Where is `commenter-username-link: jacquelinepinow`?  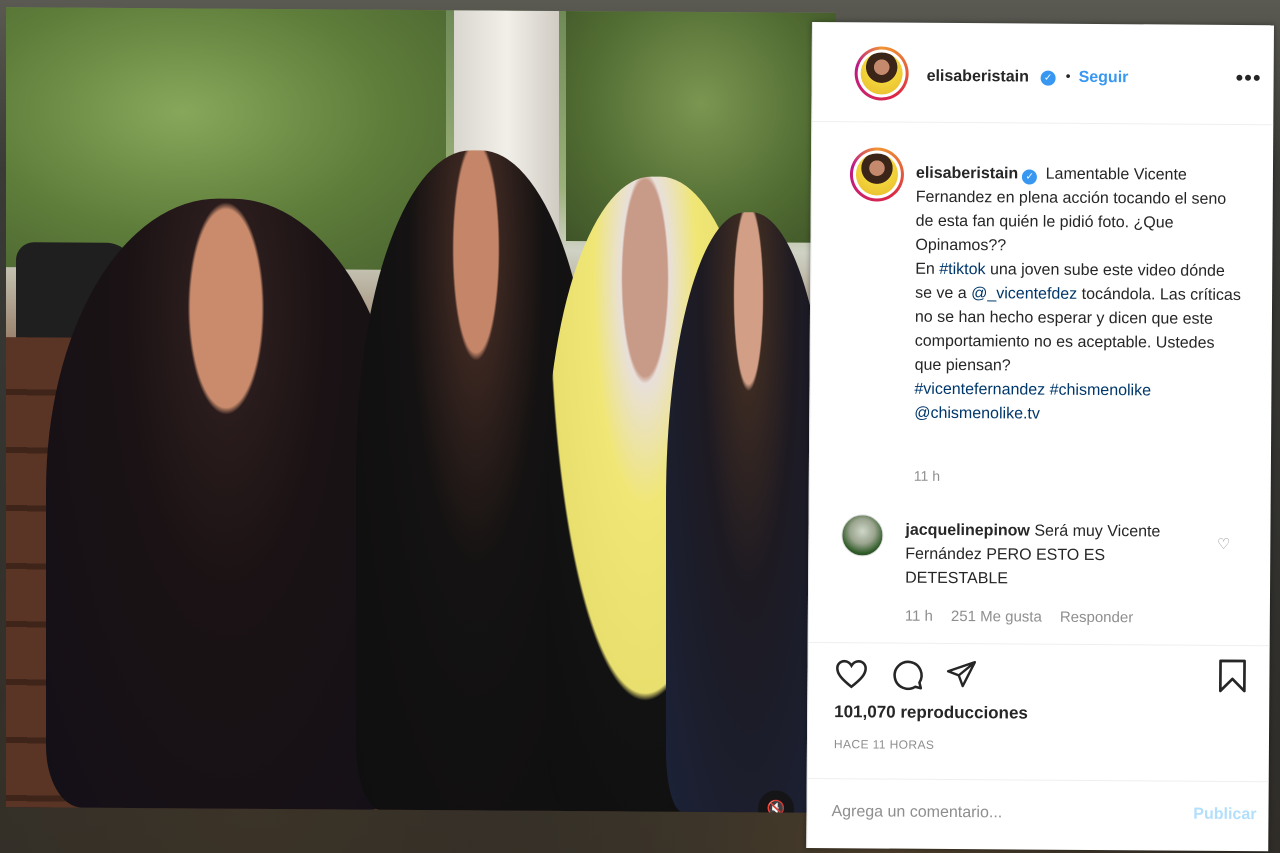 commenter-username-link: jacquelinepinow is located at coordinates (967, 531).